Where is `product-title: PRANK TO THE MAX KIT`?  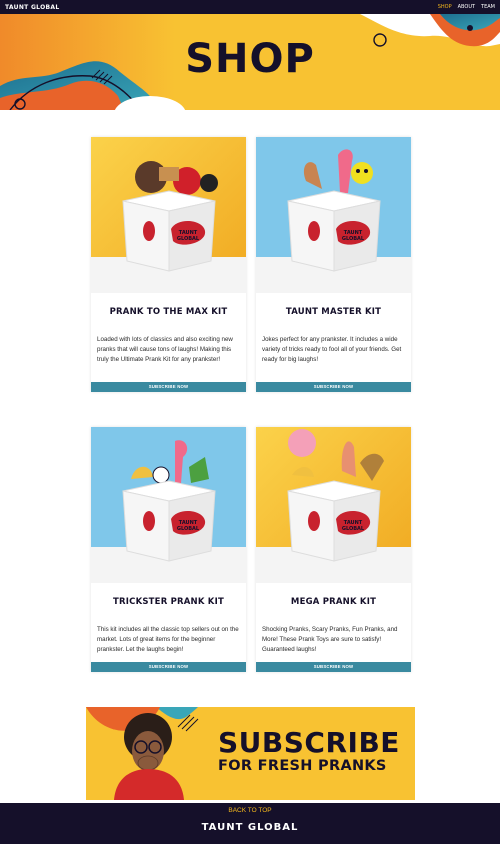 product-title: PRANK TO THE MAX KIT is located at coordinates (168, 312).